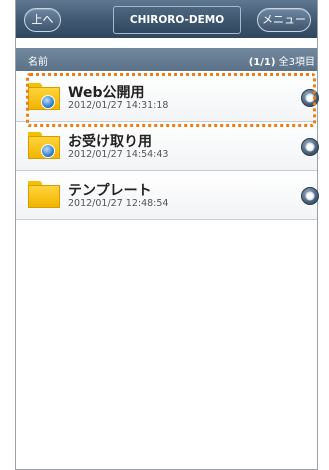 The image size is (329, 470). What do you see at coordinates (171, 100) in the screenshot?
I see `selection-highlight` at bounding box center [171, 100].